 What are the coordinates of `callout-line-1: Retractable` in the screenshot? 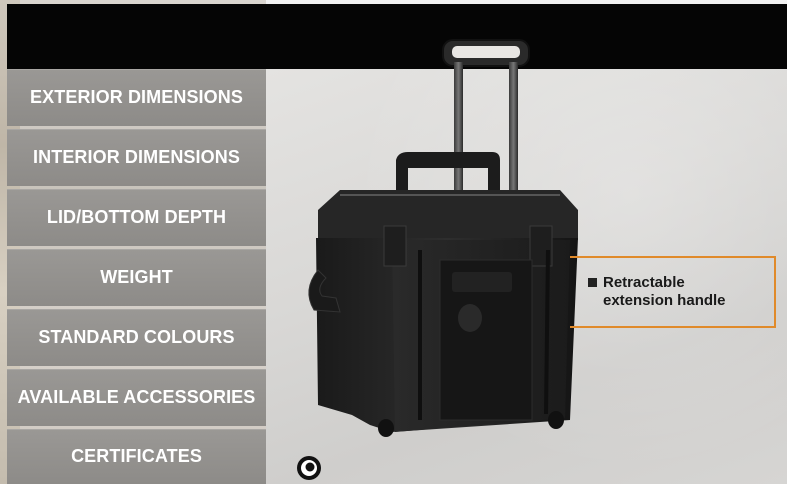 It's located at (644, 282).